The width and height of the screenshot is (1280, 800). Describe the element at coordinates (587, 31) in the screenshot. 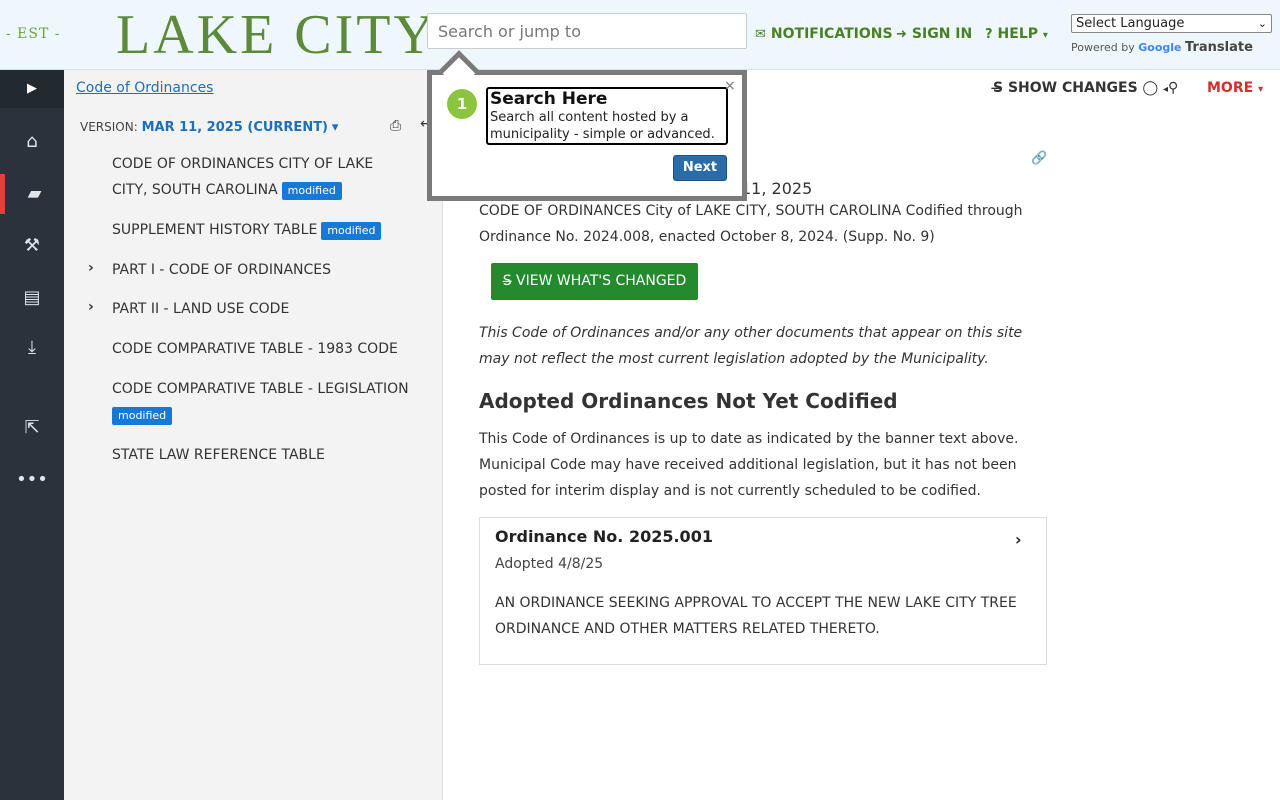

I see `search-input: Search or jump to` at that location.